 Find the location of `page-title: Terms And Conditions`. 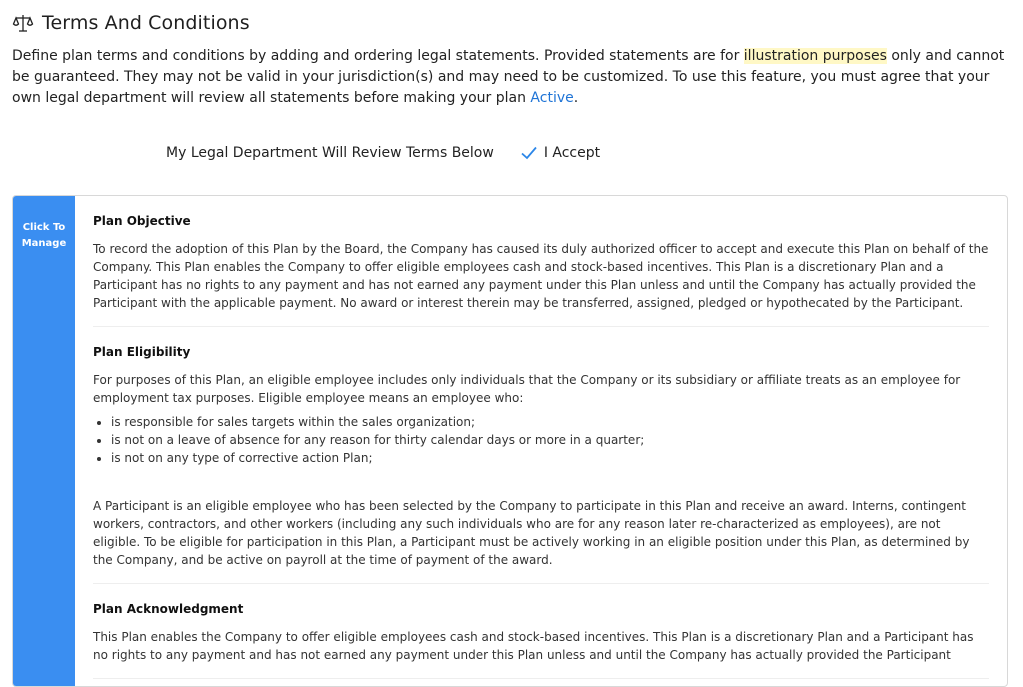

page-title: Terms And Conditions is located at coordinates (146, 23).